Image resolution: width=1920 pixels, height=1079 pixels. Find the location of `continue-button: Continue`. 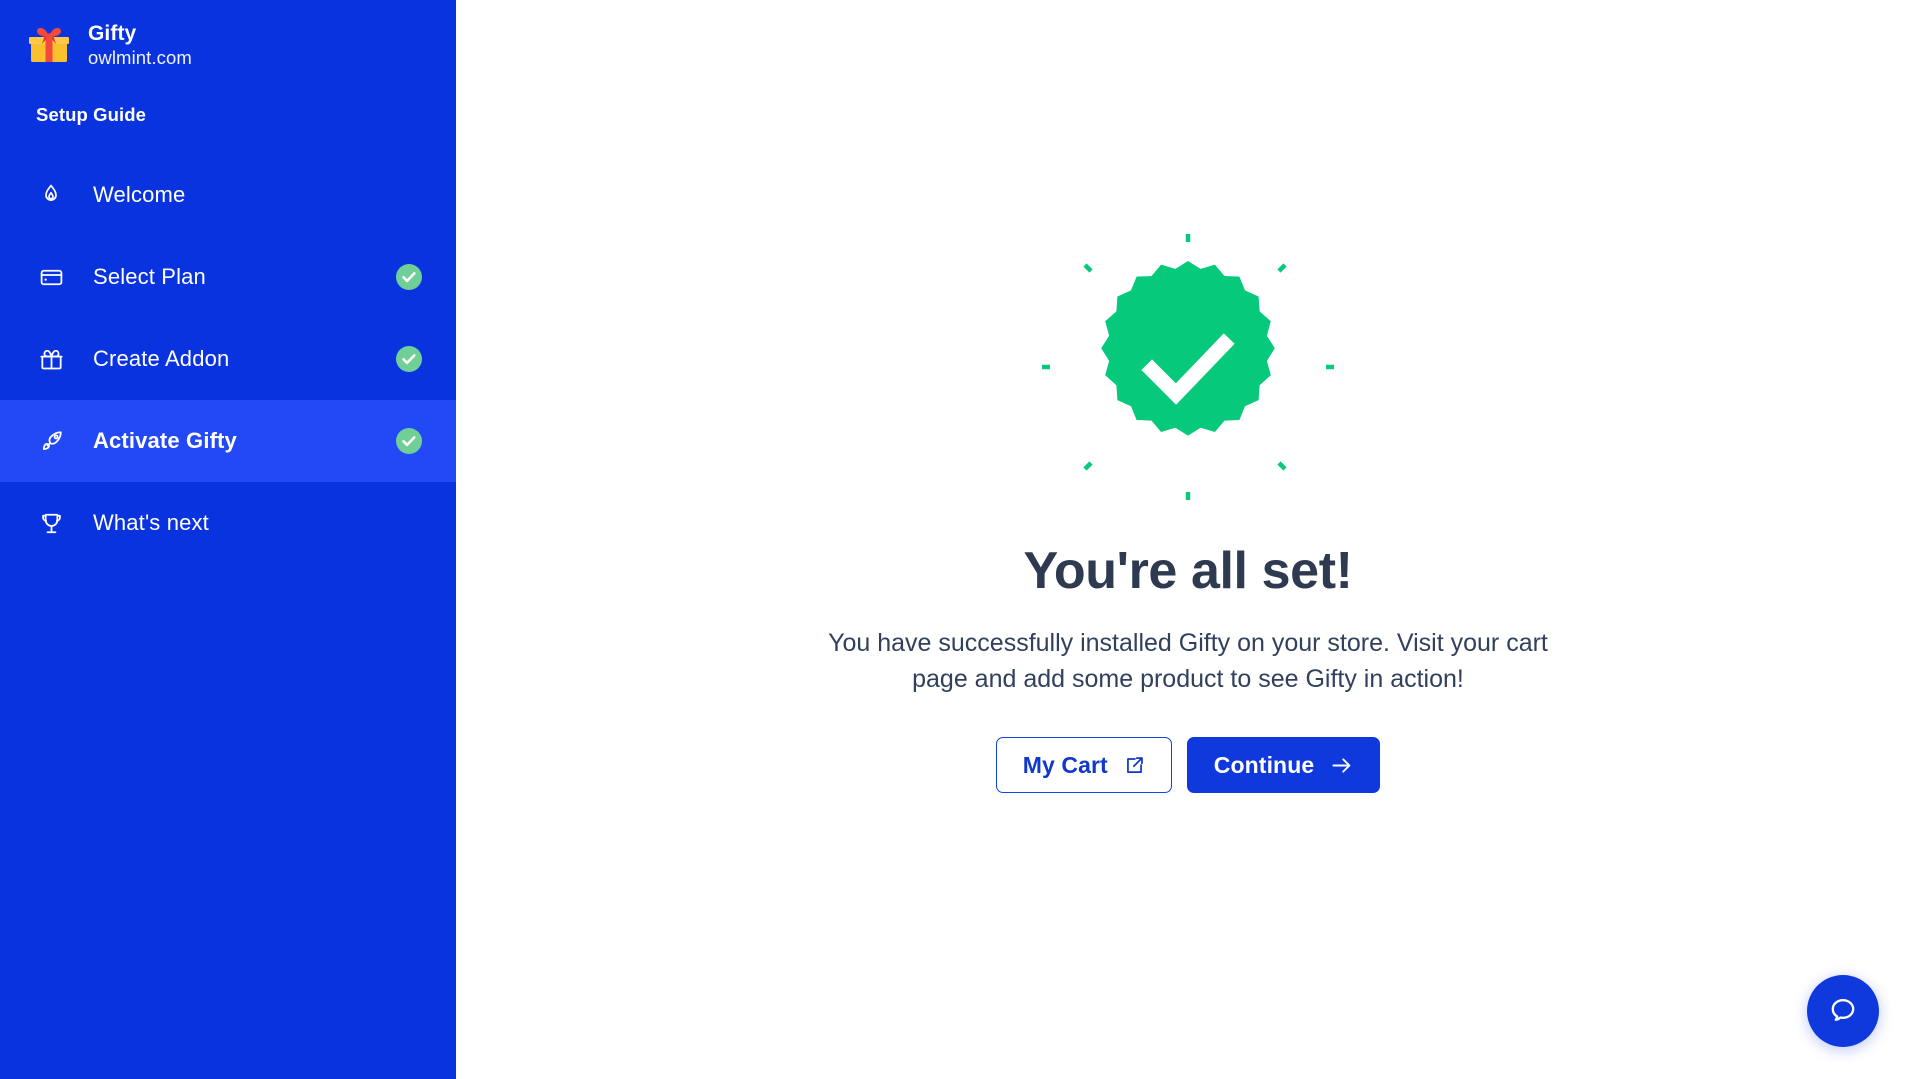

continue-button: Continue is located at coordinates (1283, 765).